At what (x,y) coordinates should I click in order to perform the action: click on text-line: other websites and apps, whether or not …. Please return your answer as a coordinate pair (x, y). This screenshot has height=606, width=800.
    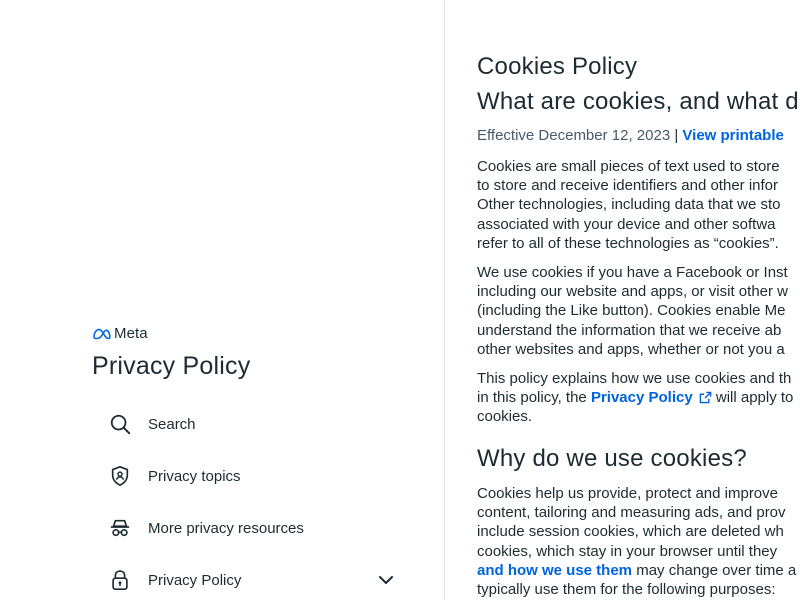
    Looking at the image, I should click on (631, 349).